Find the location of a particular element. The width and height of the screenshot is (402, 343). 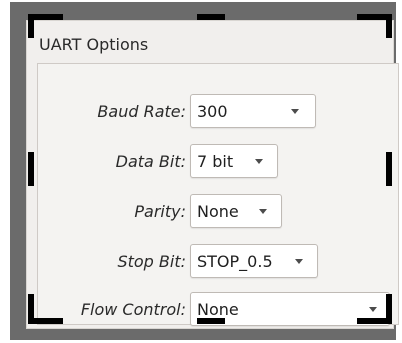

parity-dropdown: None is located at coordinates (236, 211).